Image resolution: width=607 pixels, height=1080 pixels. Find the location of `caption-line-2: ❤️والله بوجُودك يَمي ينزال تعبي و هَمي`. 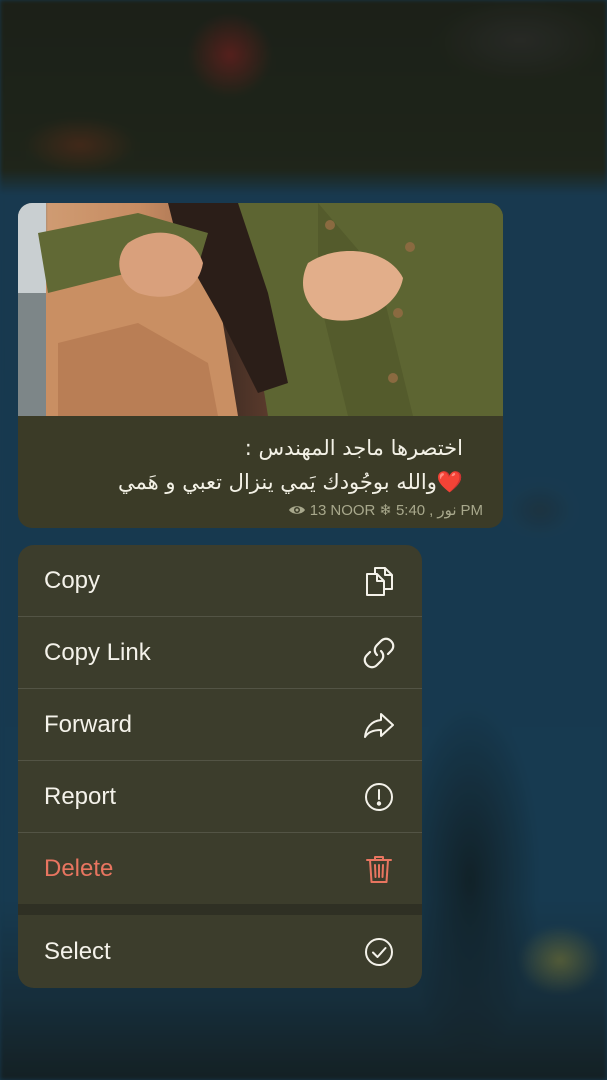

caption-line-2: ❤️والله بوجُودك يَمي ينزال تعبي و هَمي is located at coordinates (243, 482).